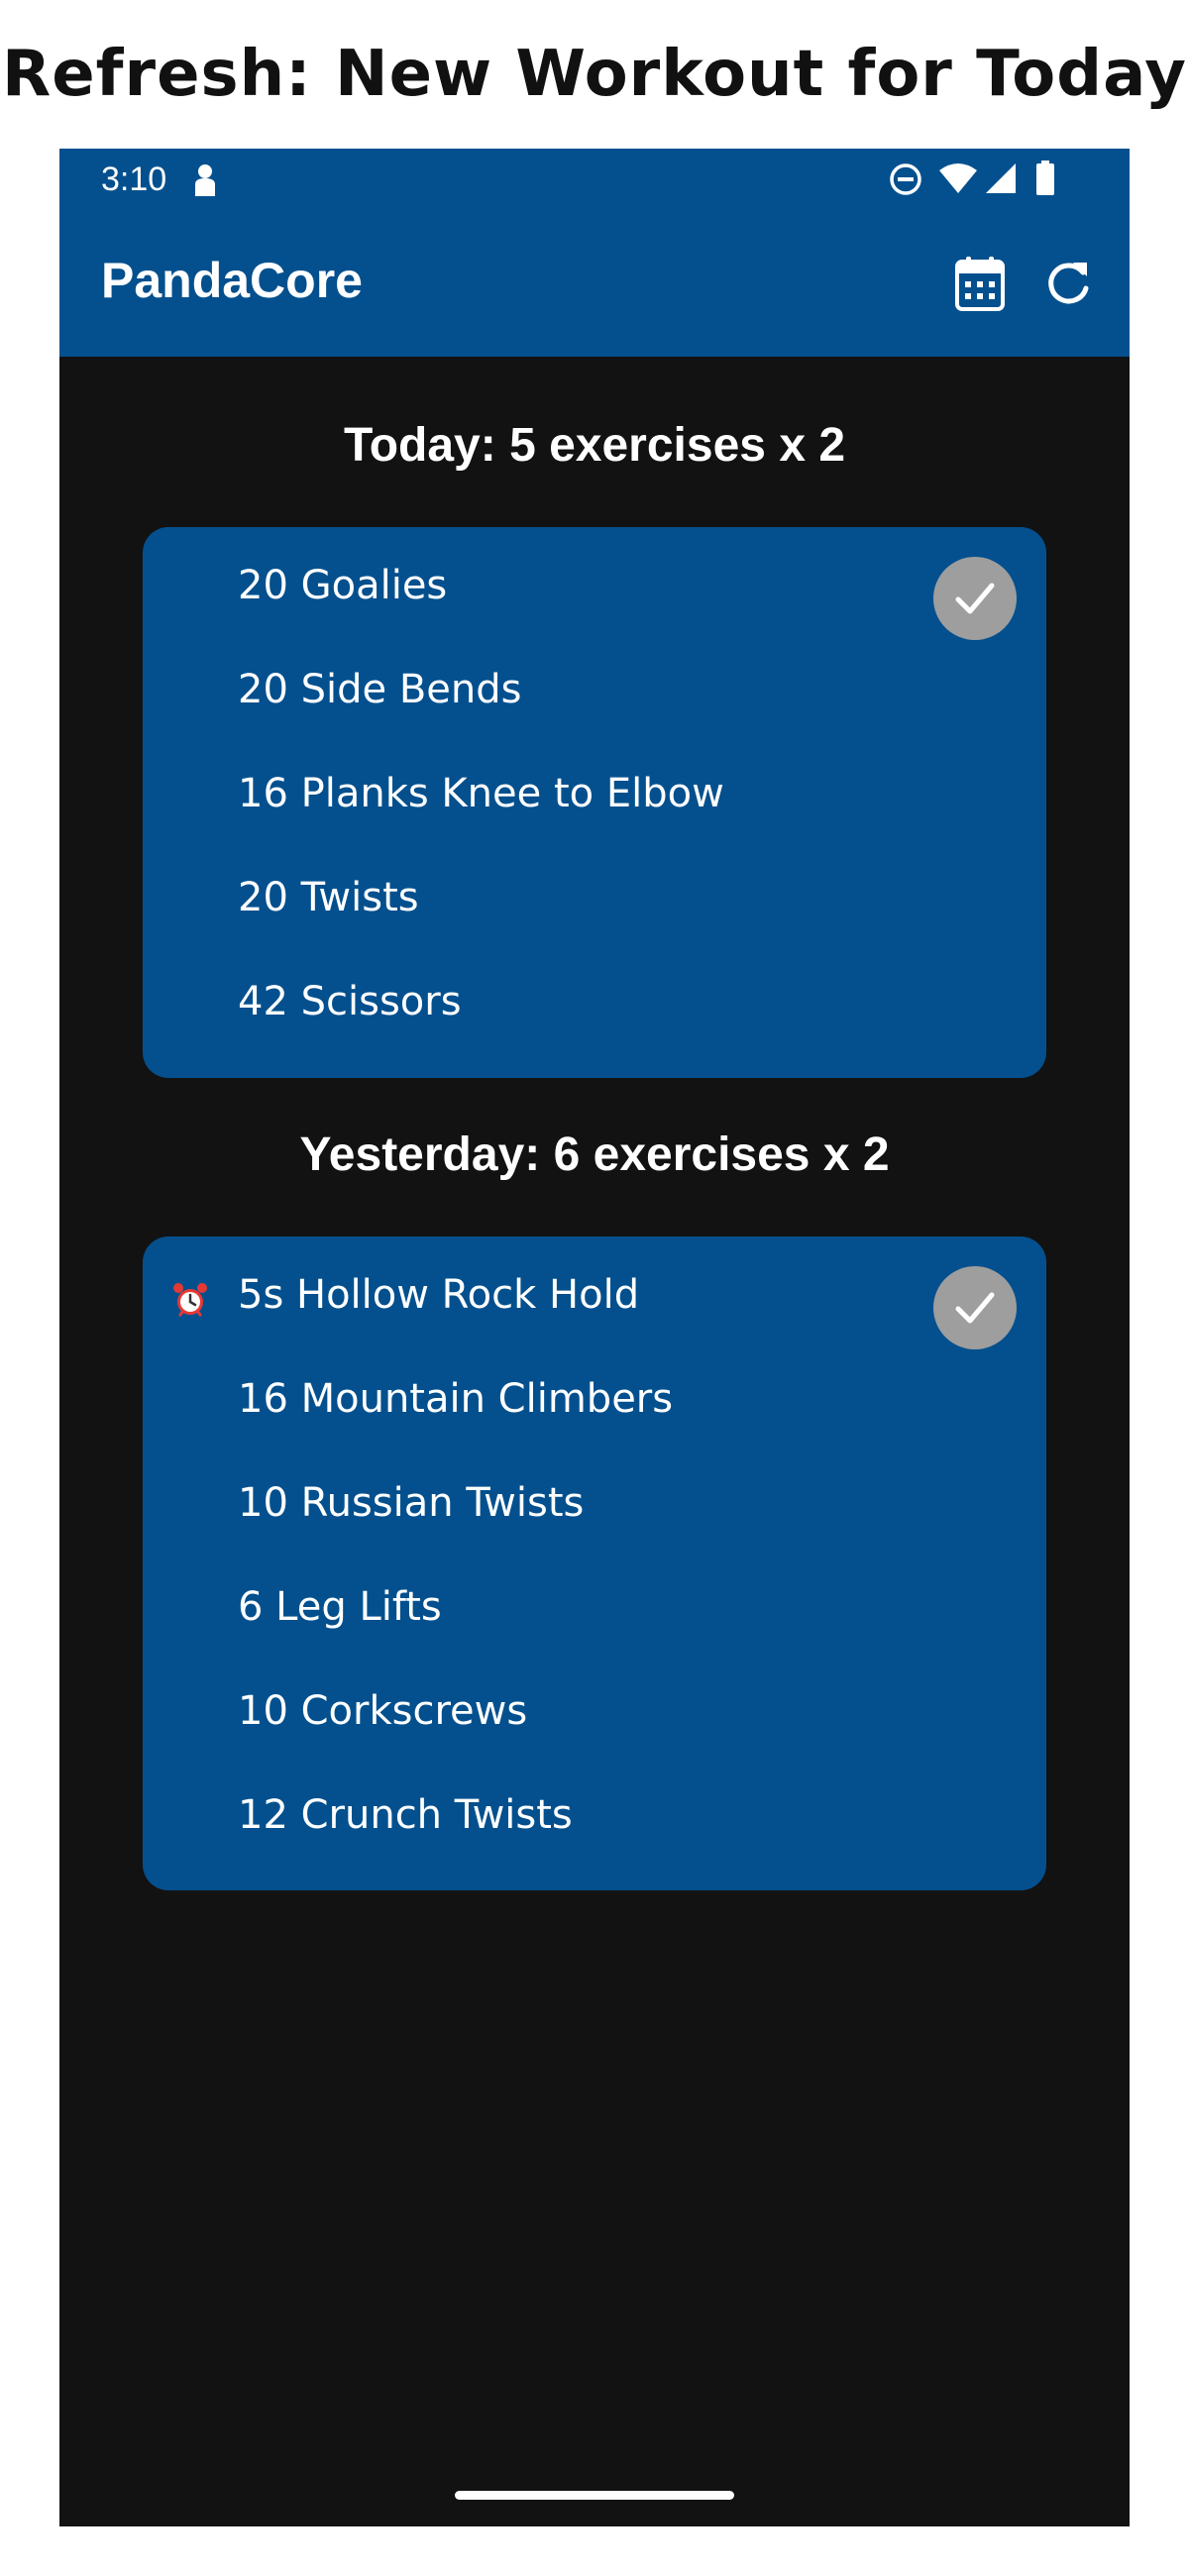 This screenshot has width=1189, height=2576. What do you see at coordinates (958, 178) in the screenshot?
I see `wifi-icon` at bounding box center [958, 178].